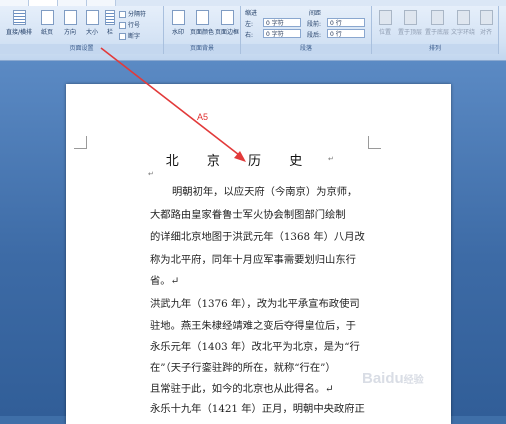  Describe the element at coordinates (165, 281) in the screenshot. I see `document-line: 省。↵` at that location.